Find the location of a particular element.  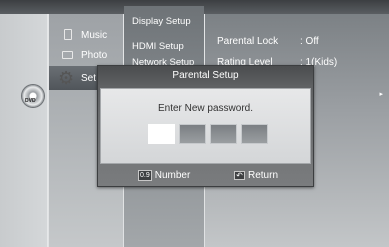

password-input-group is located at coordinates (208, 134).